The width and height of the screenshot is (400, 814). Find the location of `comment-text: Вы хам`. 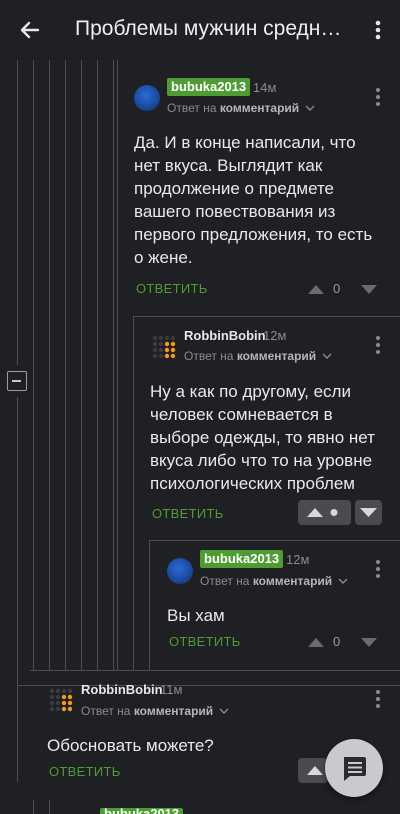

comment-text: Вы хам is located at coordinates (196, 615).